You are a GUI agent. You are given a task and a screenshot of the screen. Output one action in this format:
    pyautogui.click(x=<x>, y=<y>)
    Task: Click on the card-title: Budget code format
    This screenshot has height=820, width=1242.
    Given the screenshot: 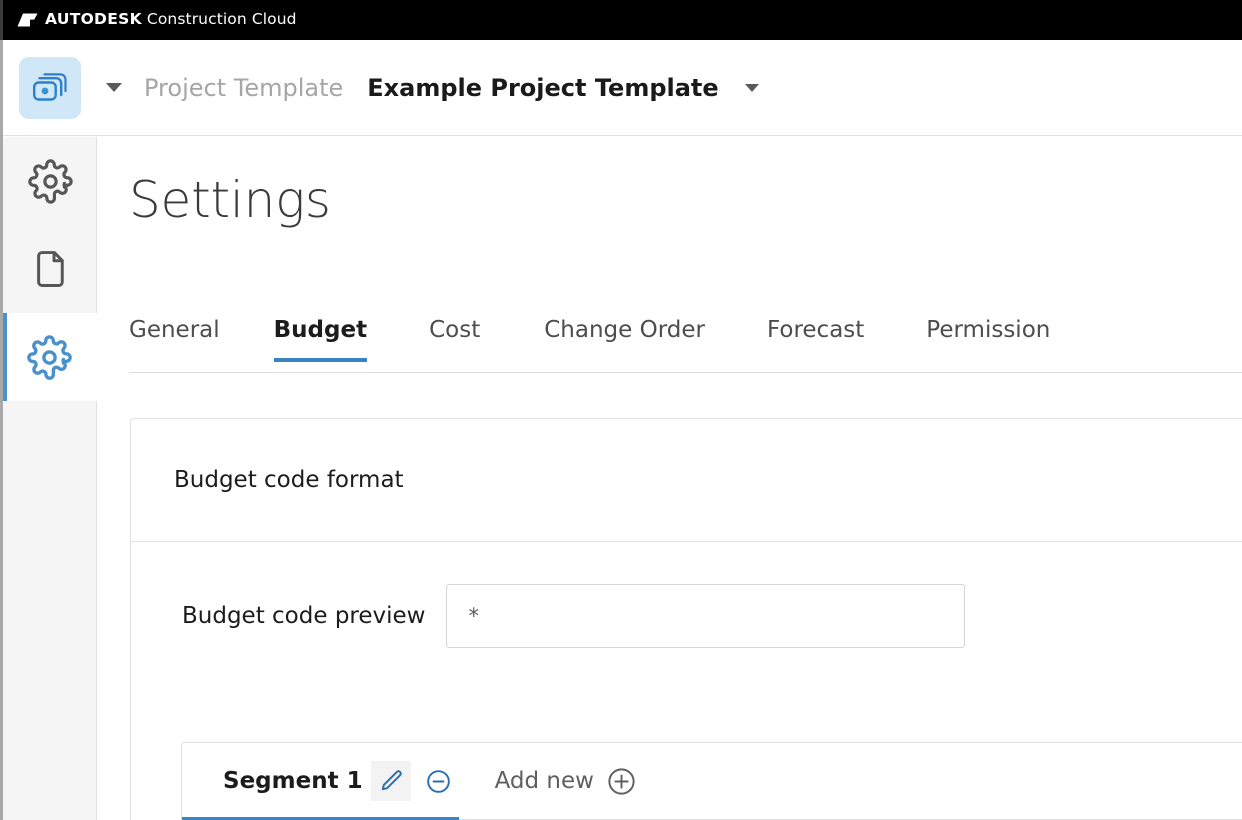 What is the action you would take?
    pyautogui.click(x=289, y=480)
    